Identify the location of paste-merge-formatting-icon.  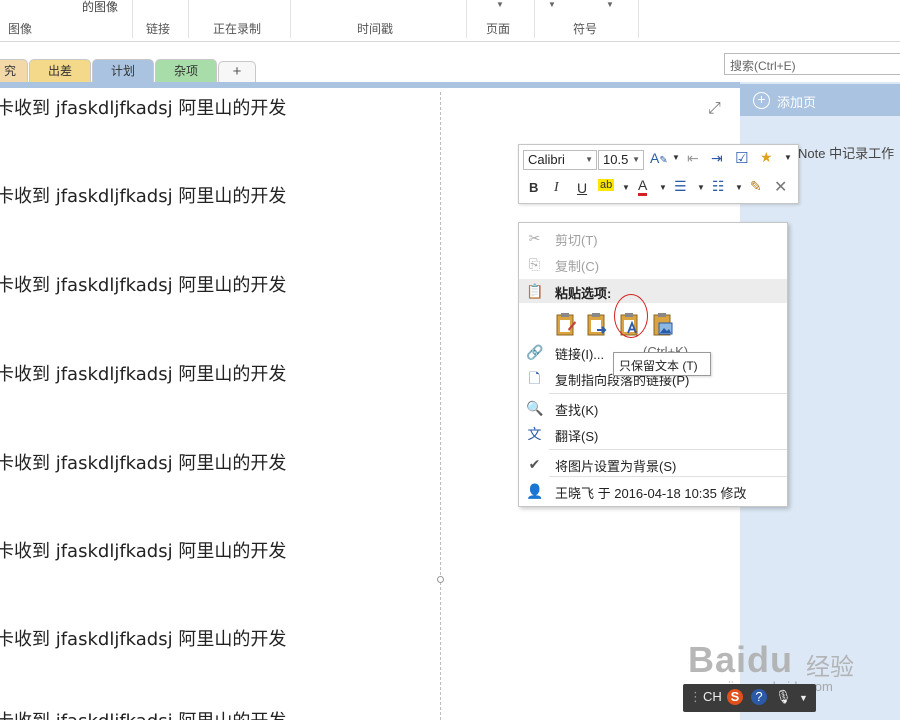
(597, 324).